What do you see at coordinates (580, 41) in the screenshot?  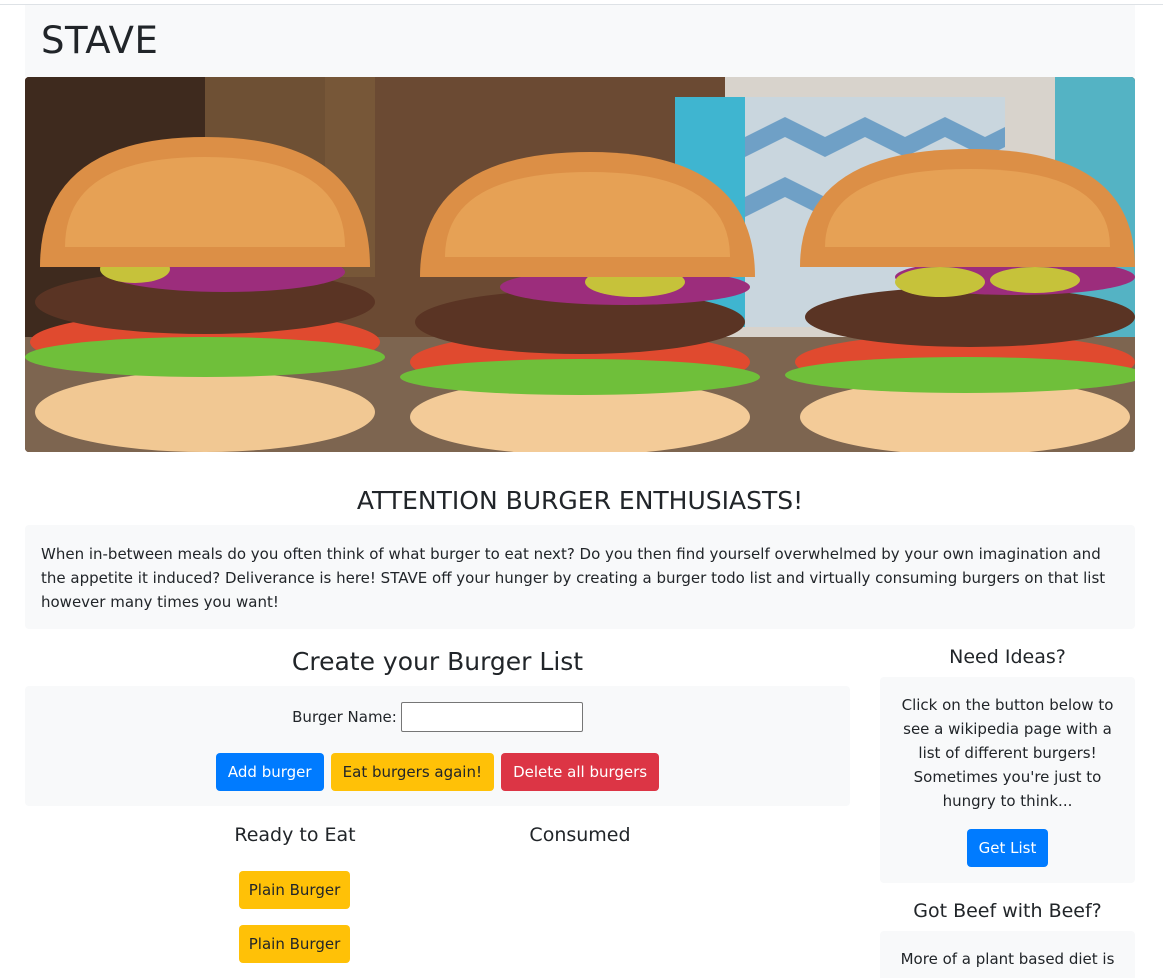 I see `navbar: STAVE` at bounding box center [580, 41].